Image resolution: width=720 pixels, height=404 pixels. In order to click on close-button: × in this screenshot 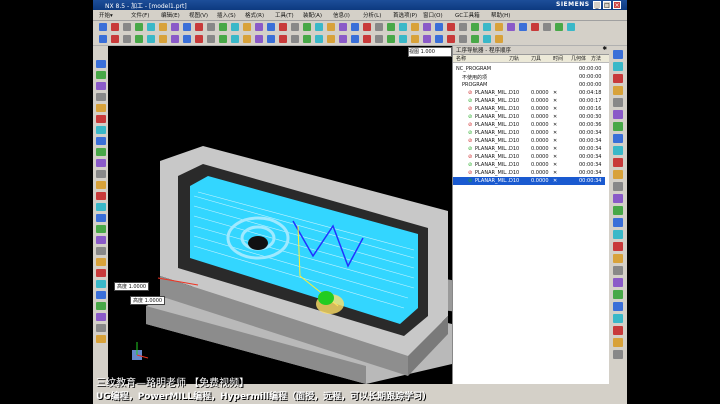, I will do `click(617, 5)`.